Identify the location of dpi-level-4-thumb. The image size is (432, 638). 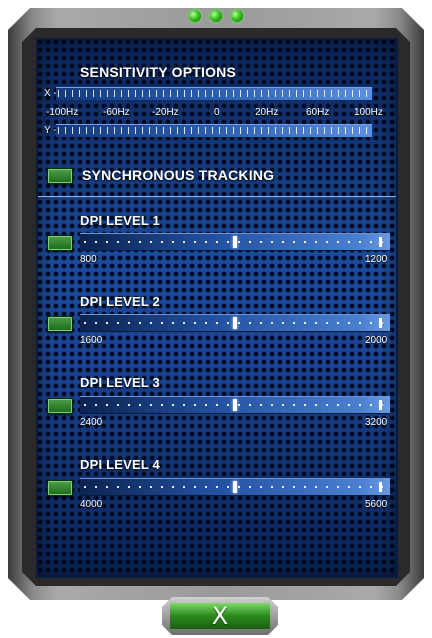
(235, 487).